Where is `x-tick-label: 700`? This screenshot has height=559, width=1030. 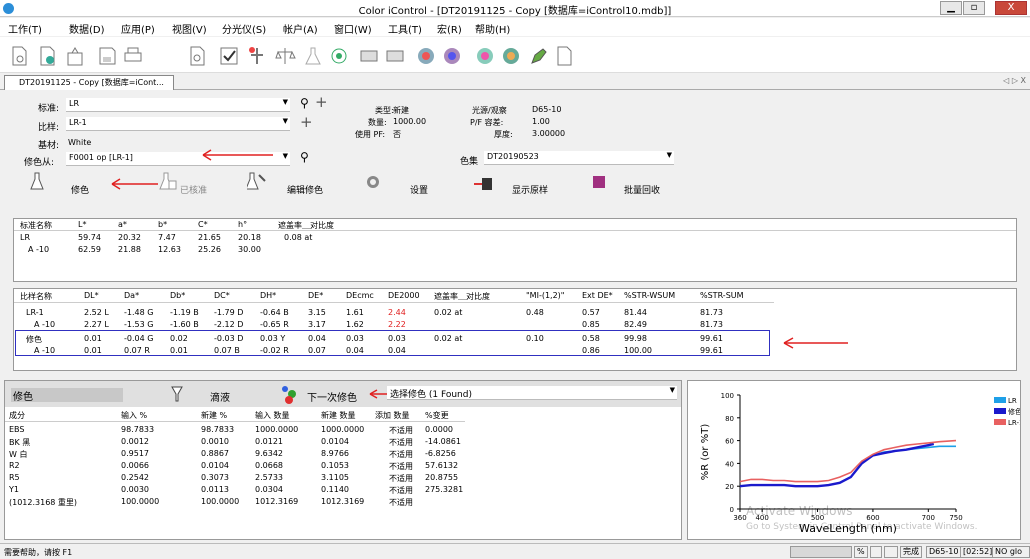 x-tick-label: 700 is located at coordinates (928, 518).